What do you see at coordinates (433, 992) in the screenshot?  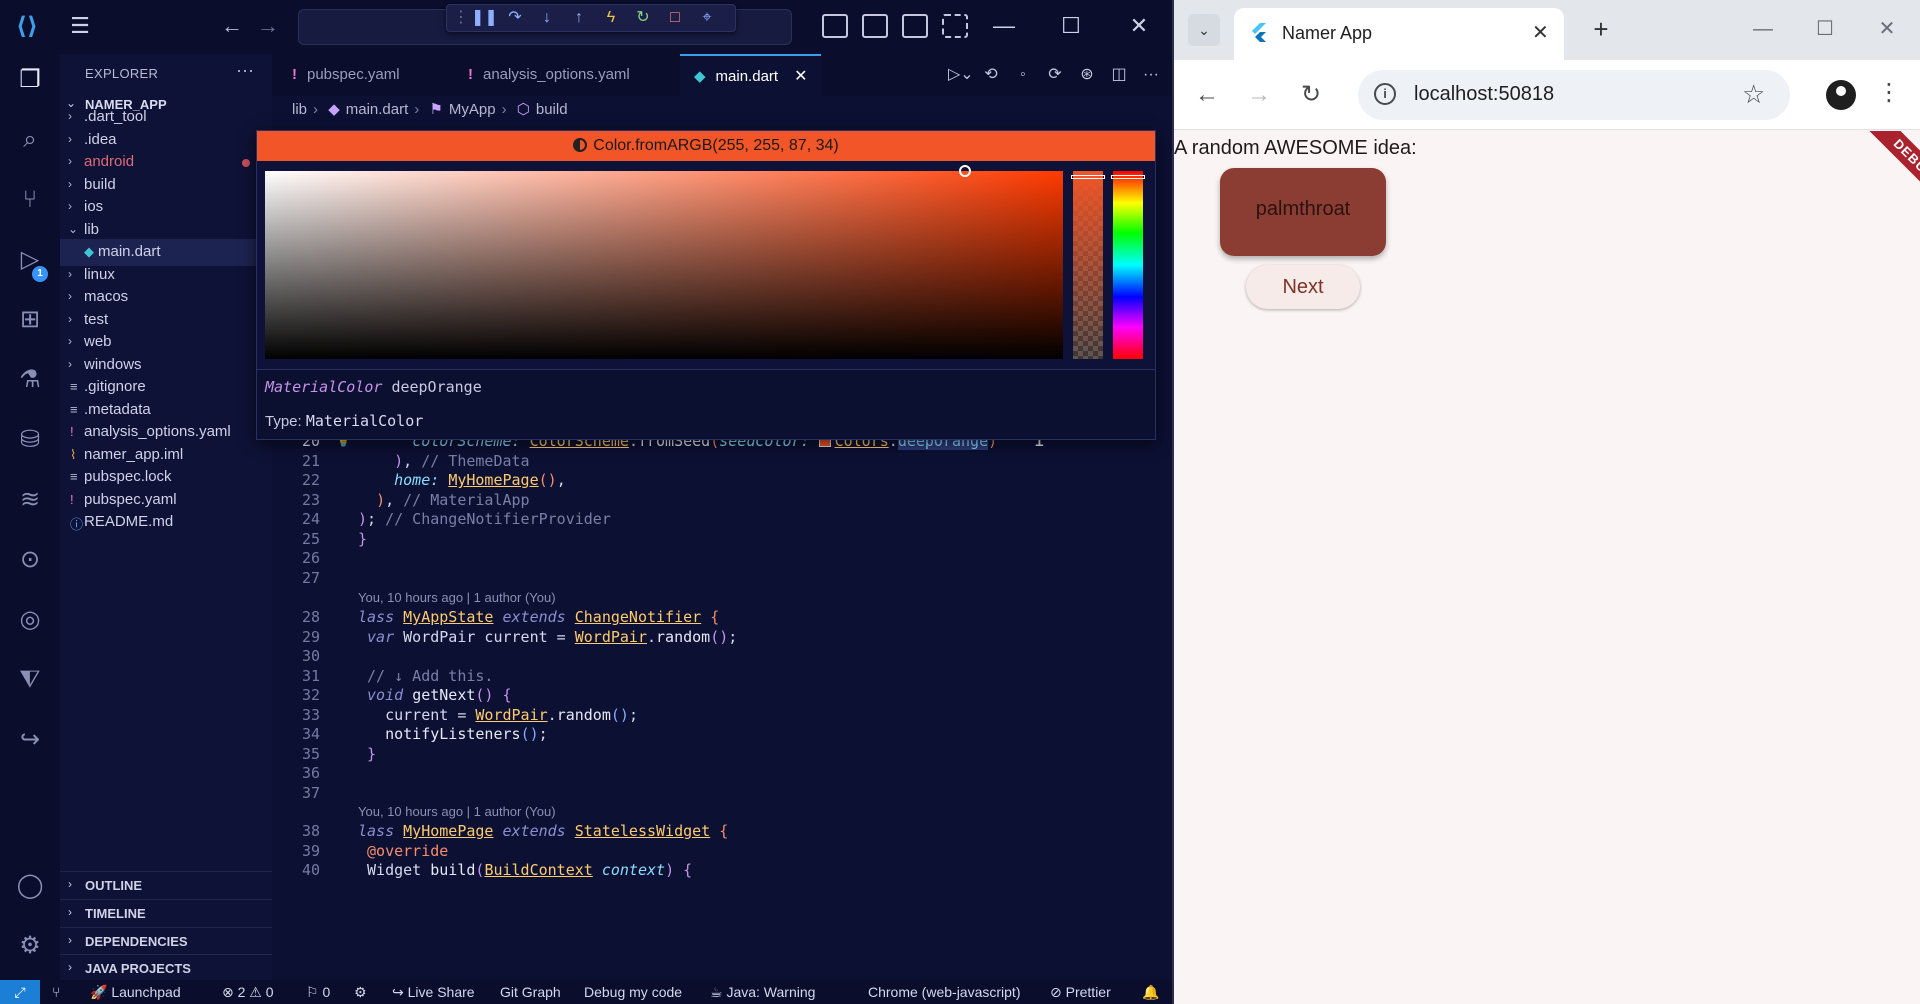 I see `status-live-share: ↪ Live Share` at bounding box center [433, 992].